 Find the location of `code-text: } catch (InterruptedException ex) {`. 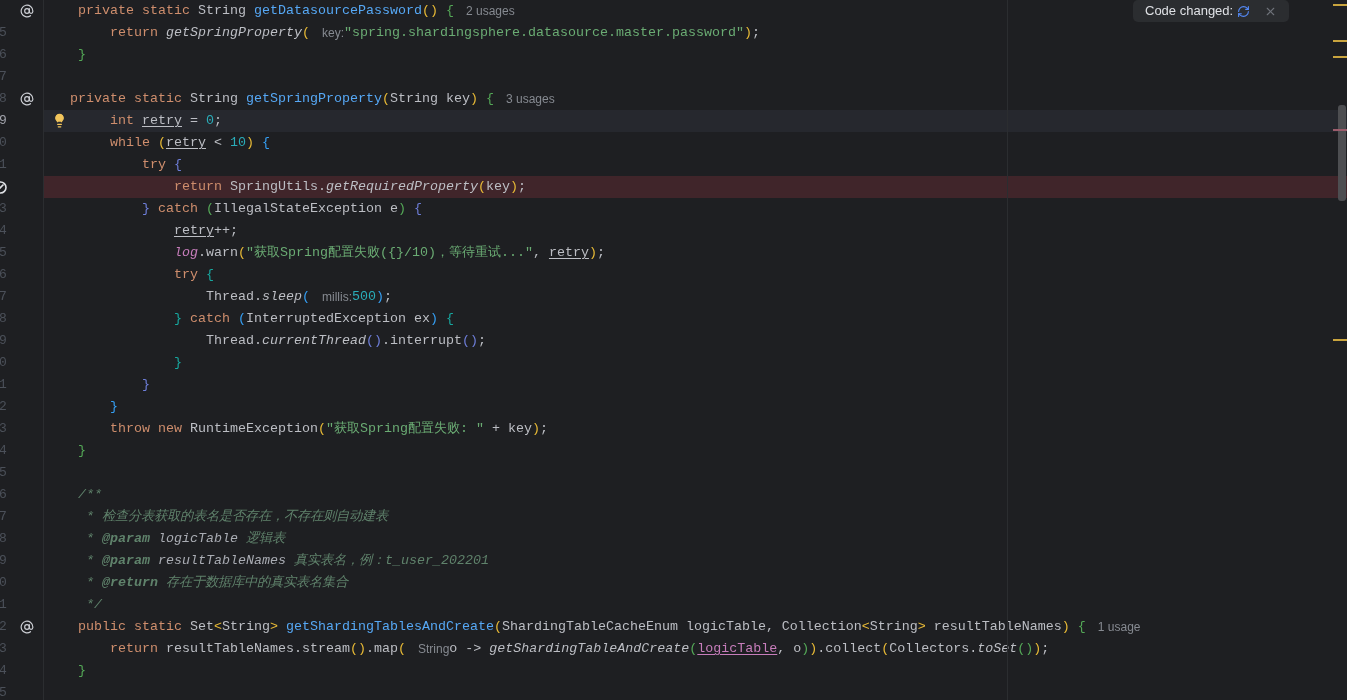

code-text: } catch (InterruptedException ex) { is located at coordinates (314, 319).